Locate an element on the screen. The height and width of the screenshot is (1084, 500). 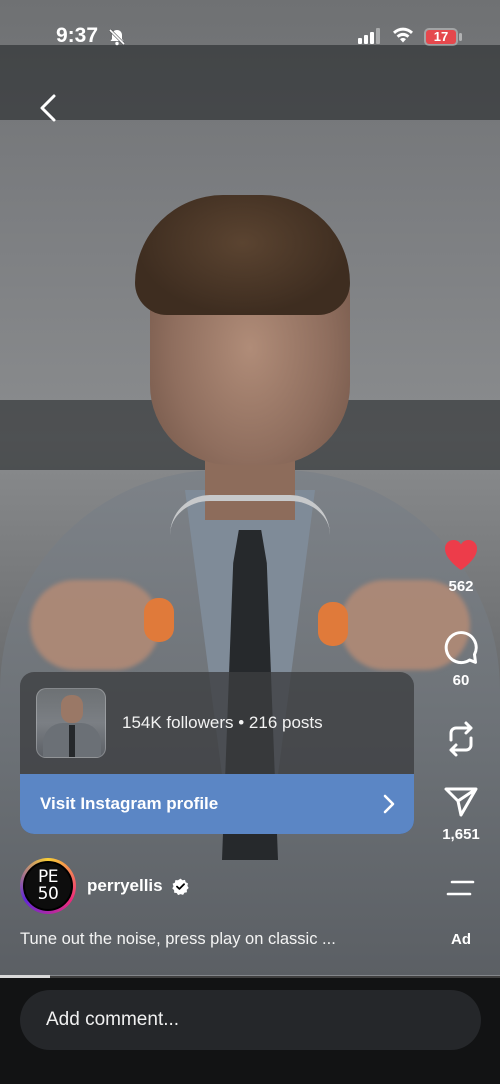
posts-count: 216 posts is located at coordinates (285, 722).